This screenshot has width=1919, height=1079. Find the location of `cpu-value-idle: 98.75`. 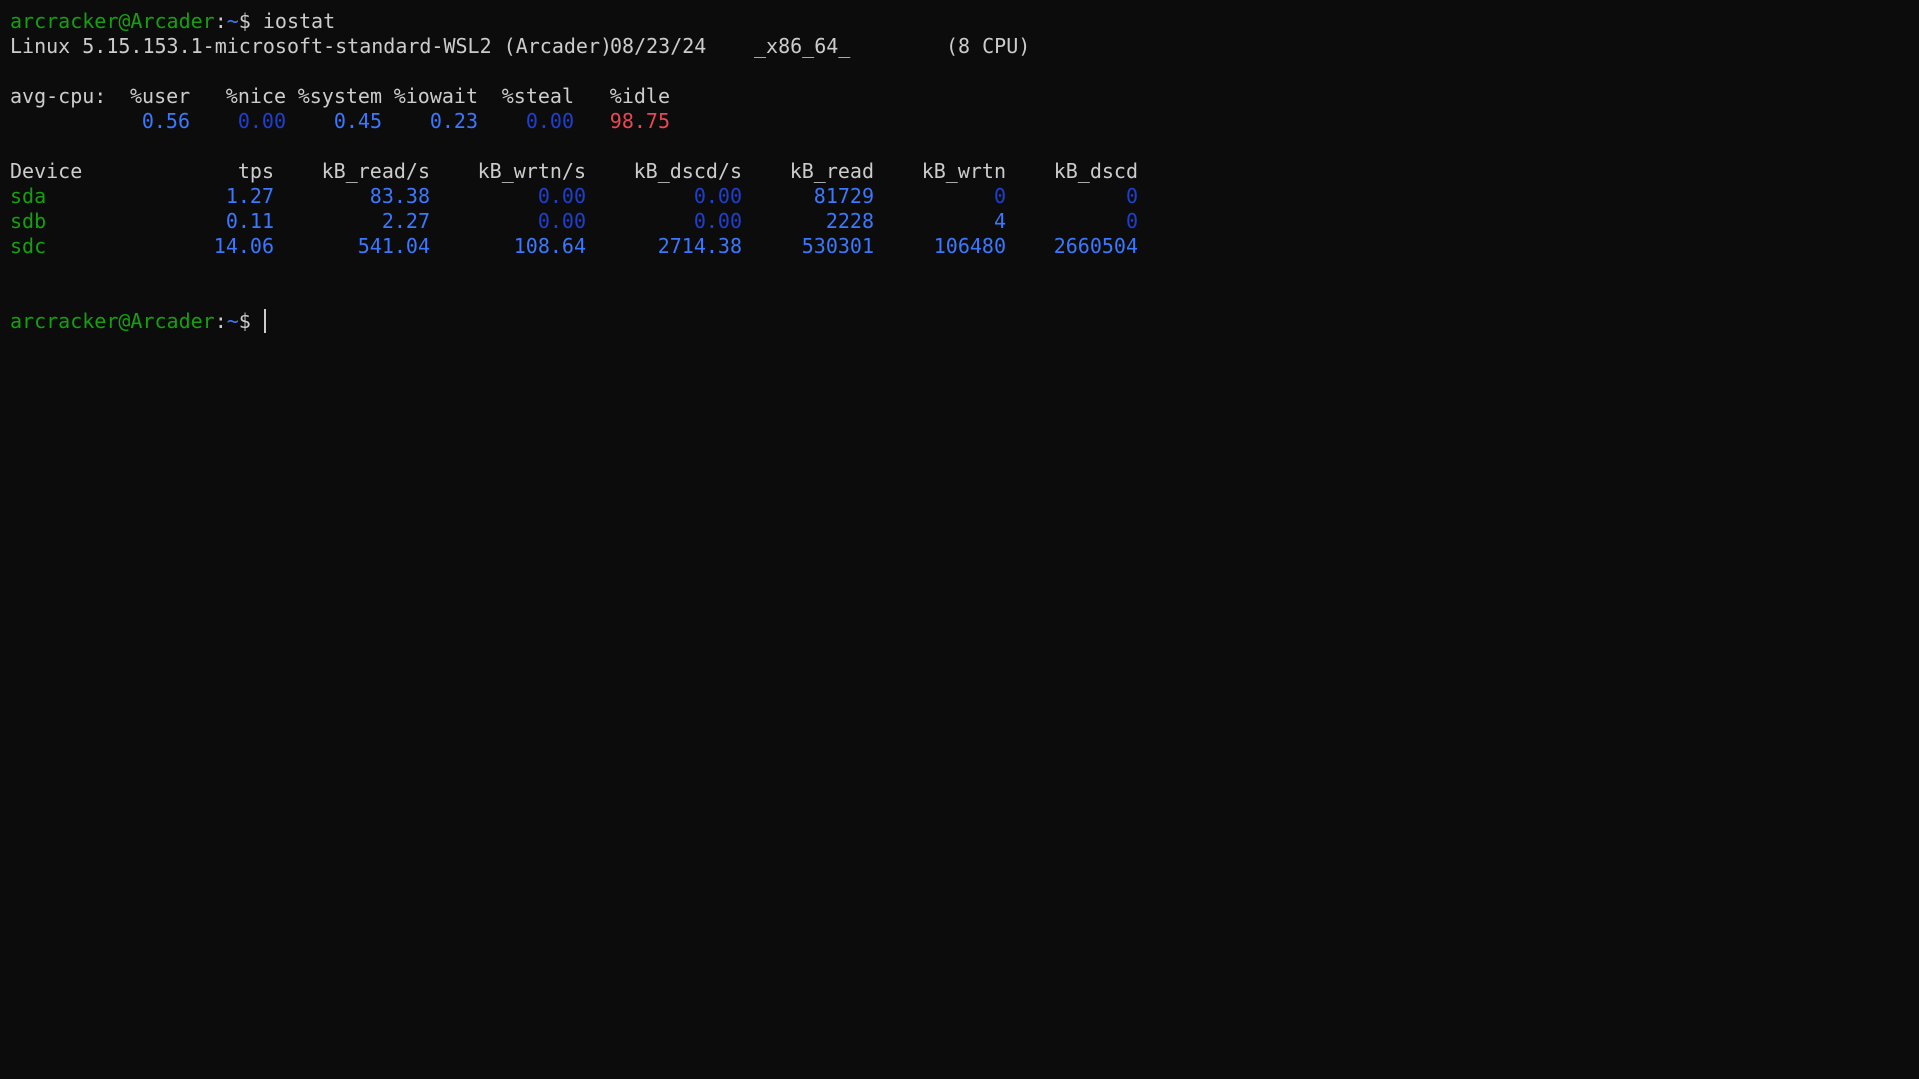

cpu-value-idle: 98.75 is located at coordinates (639, 121).